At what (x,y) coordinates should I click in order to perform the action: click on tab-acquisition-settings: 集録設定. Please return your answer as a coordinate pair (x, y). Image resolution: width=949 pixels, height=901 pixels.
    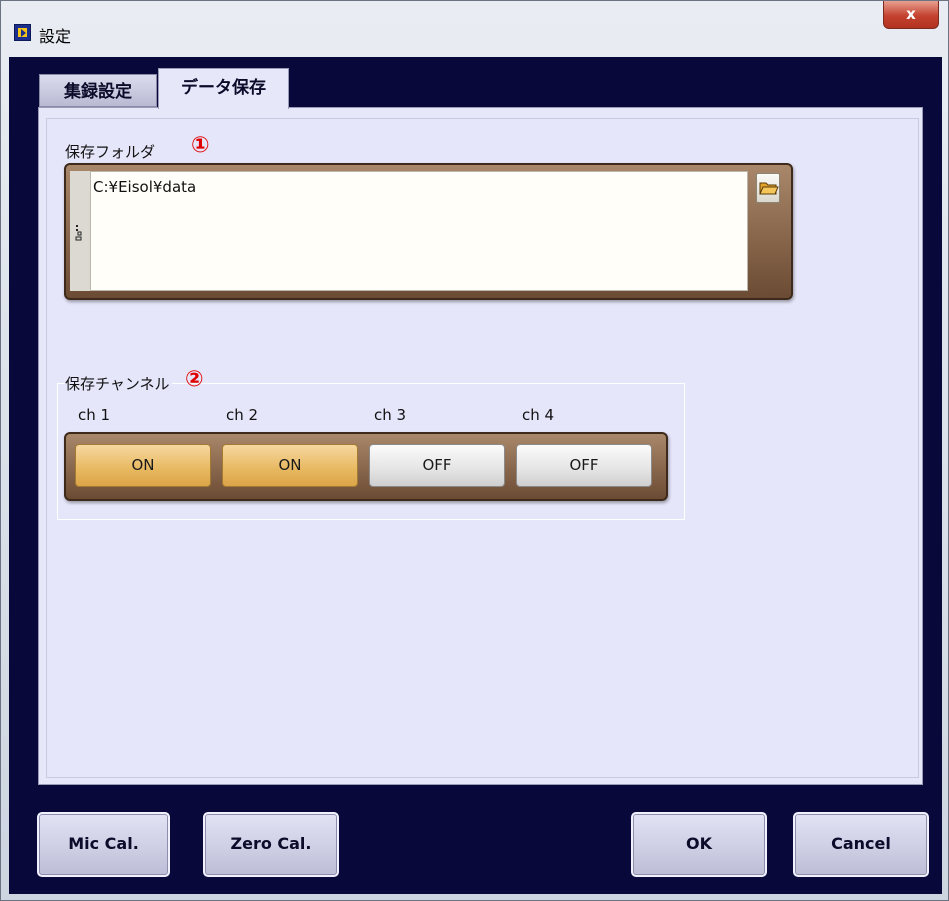
    Looking at the image, I should click on (98, 90).